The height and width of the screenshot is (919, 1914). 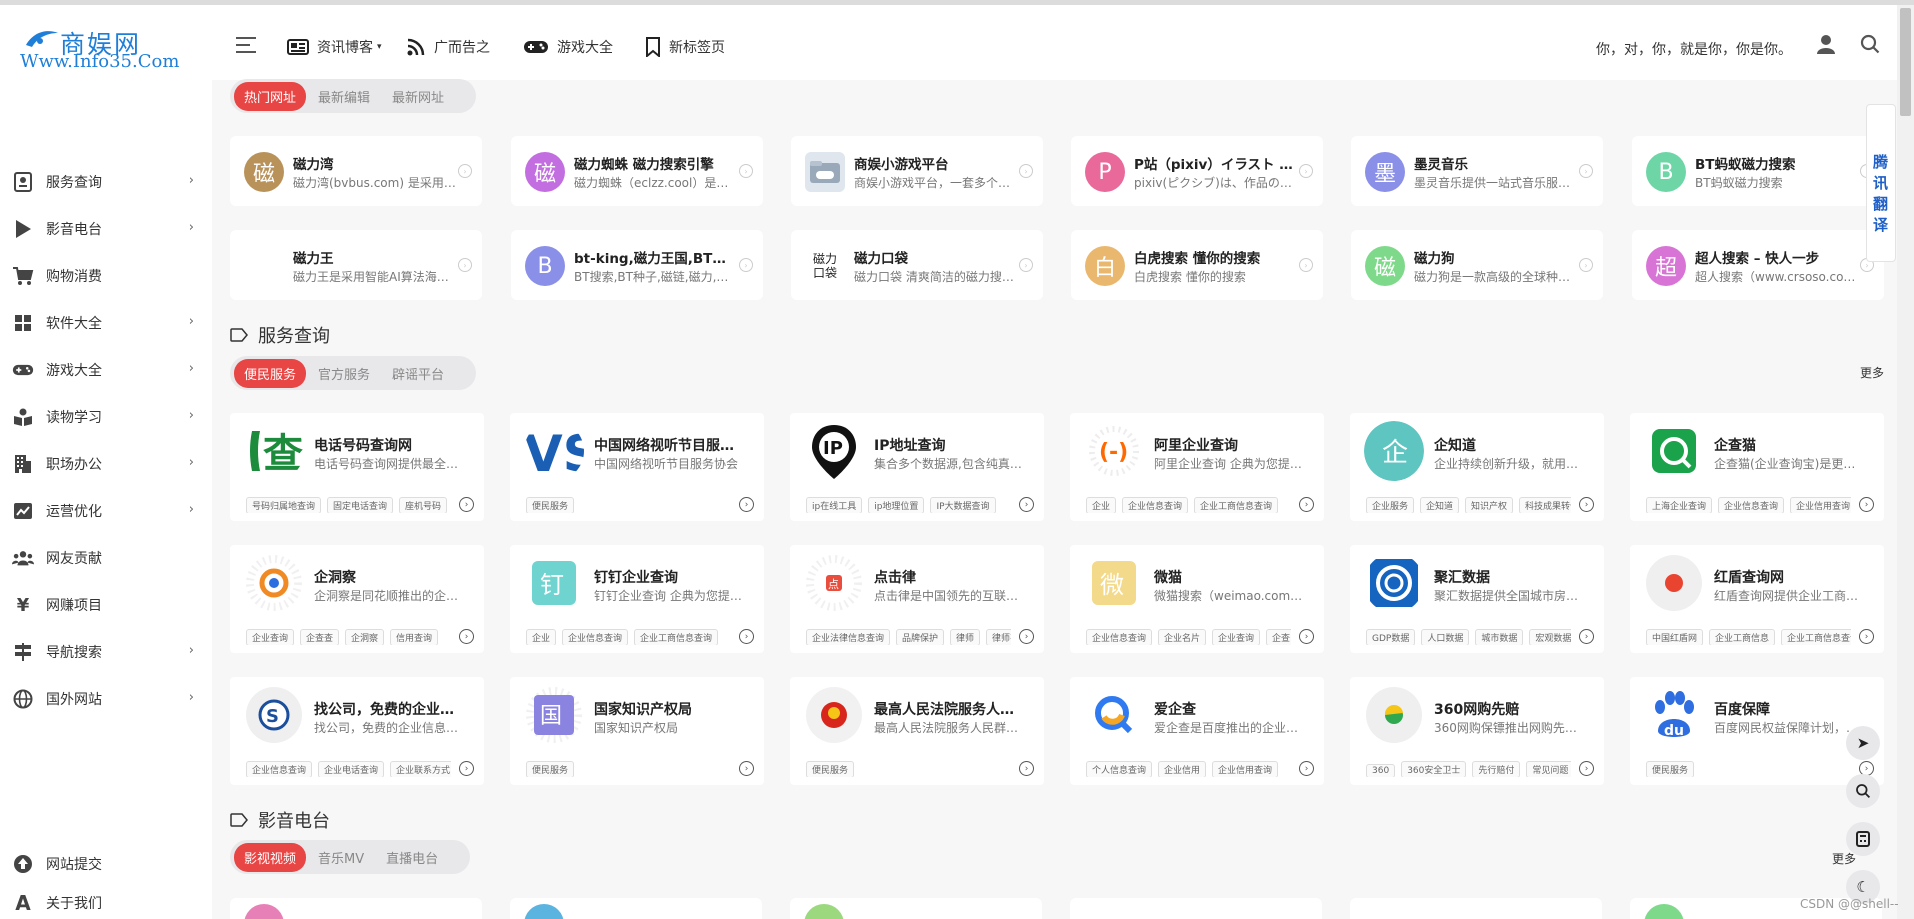 I want to click on service-card: 红盾查询网红盾查询网提供企业工商信息查询中国红盾网企业工商信息企业工商信息查询 ›, so click(x=1757, y=599).